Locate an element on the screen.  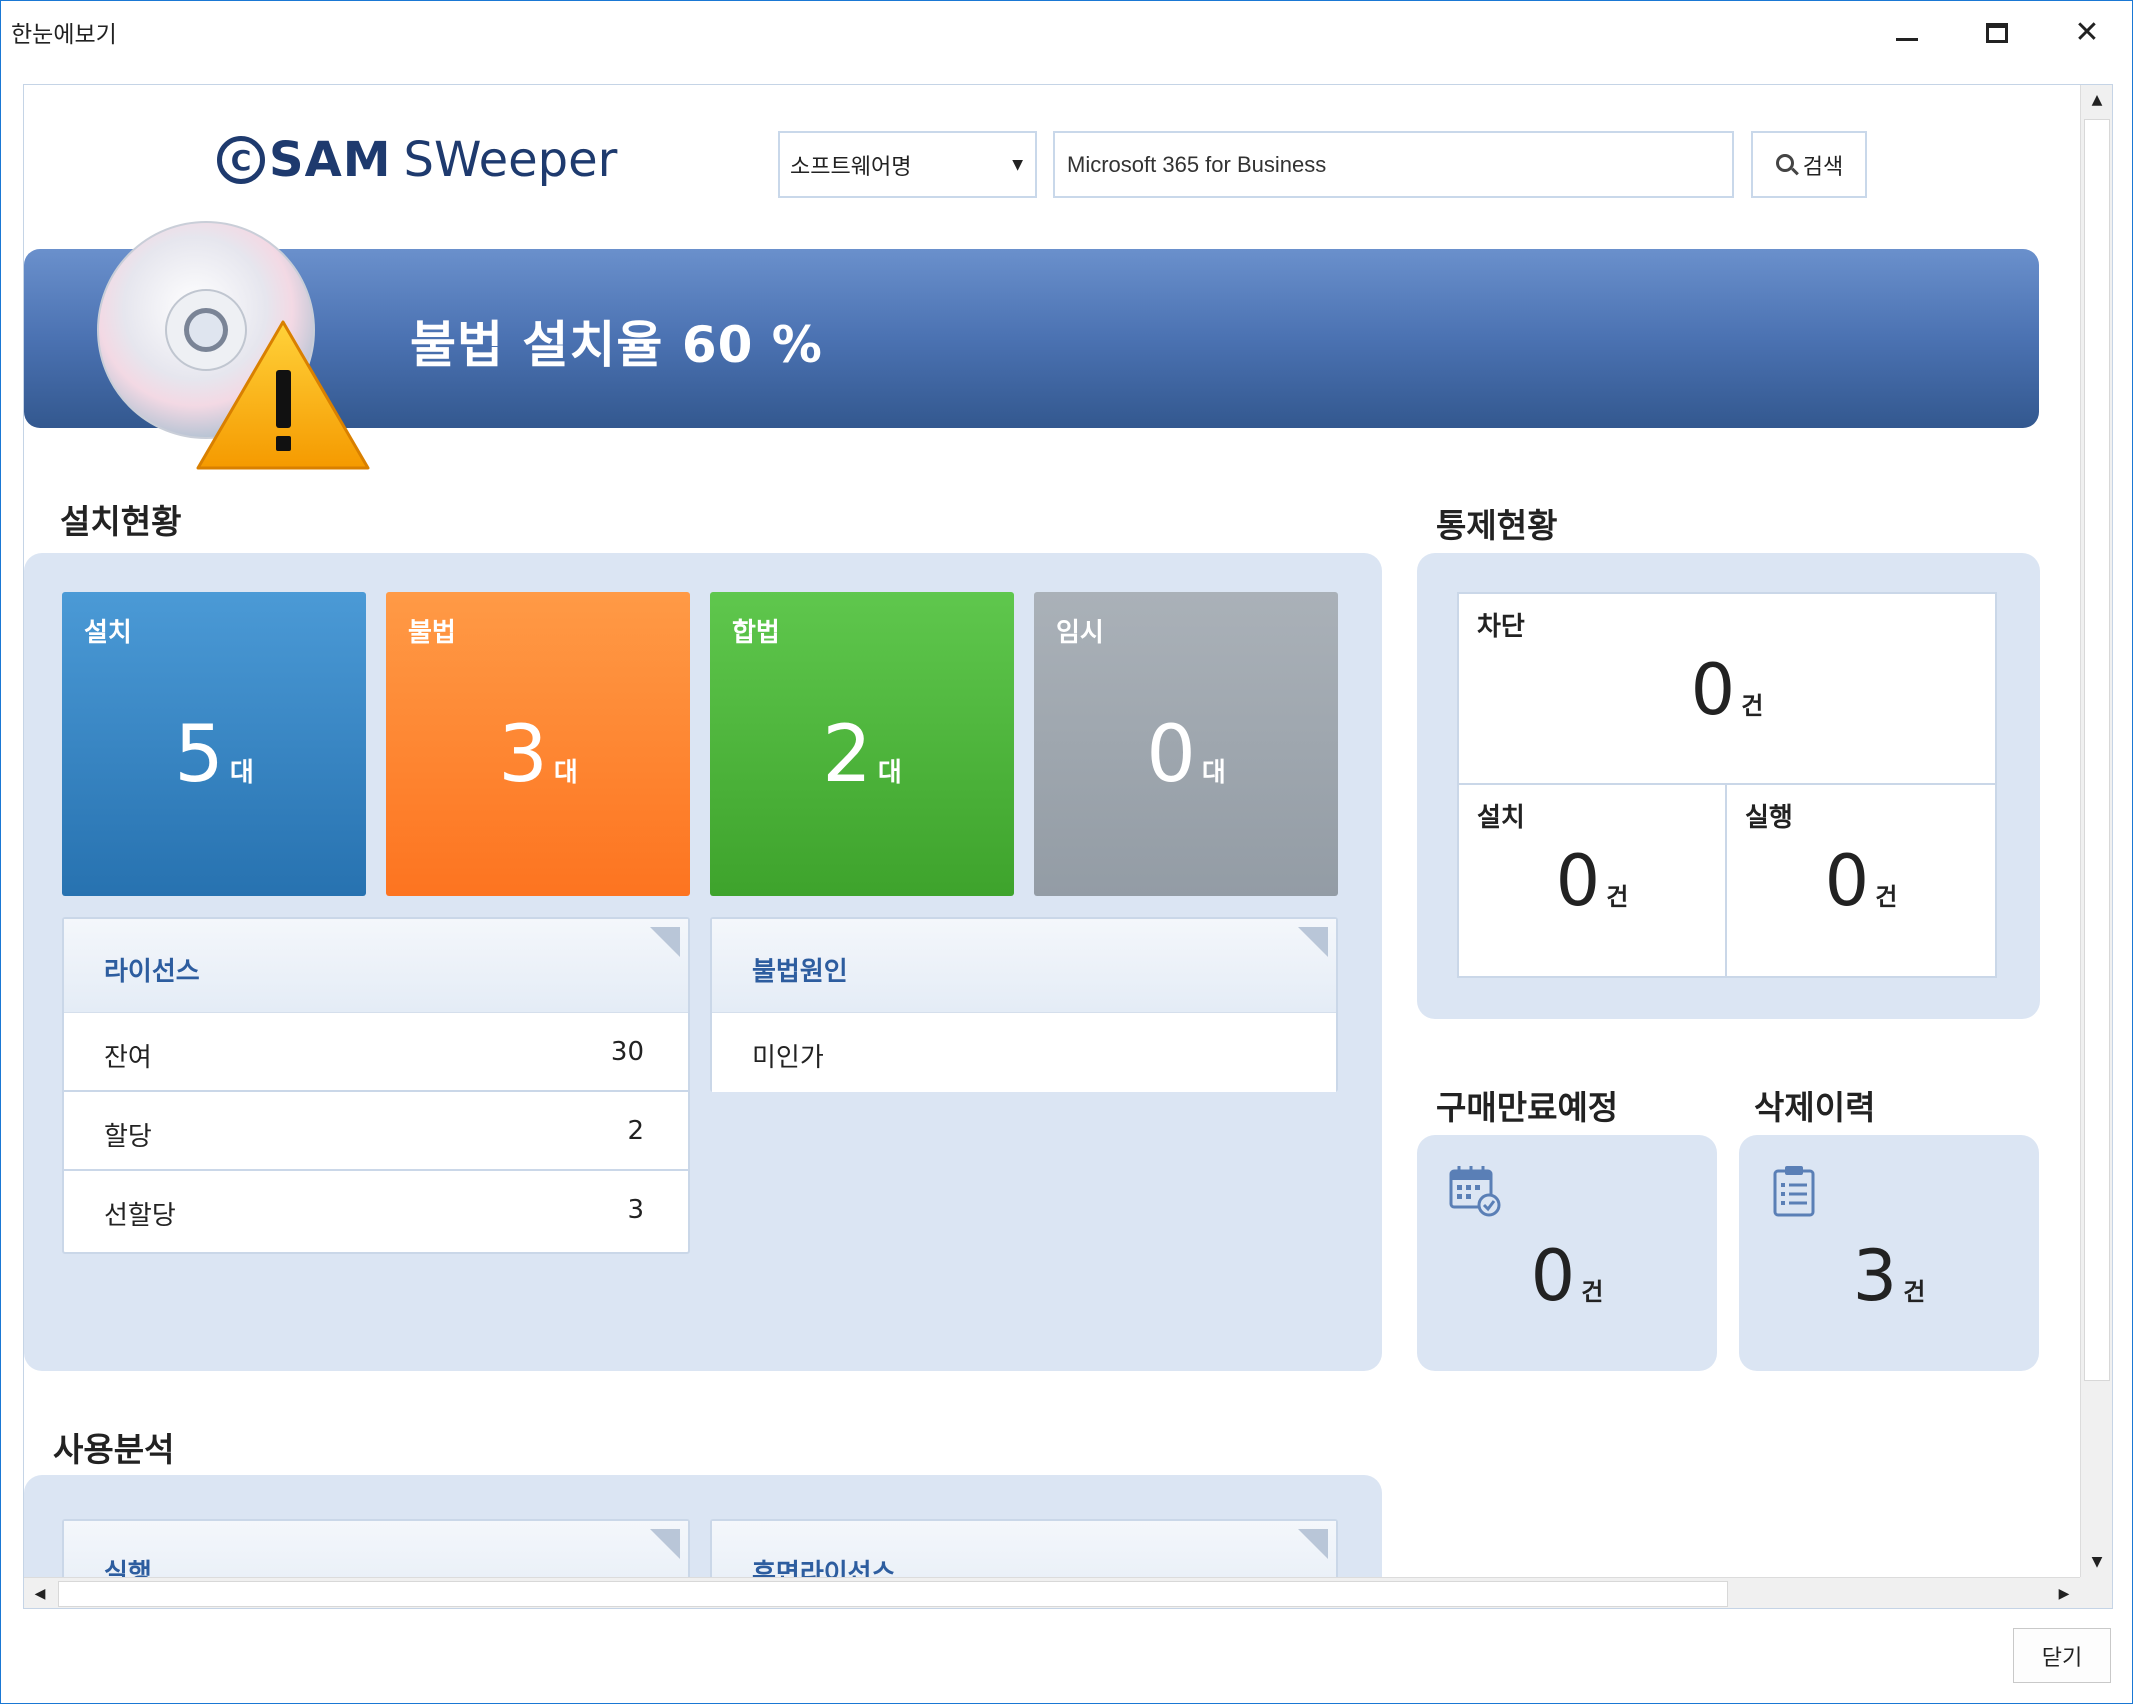
list-item: 미인가 is located at coordinates (1024, 1052).